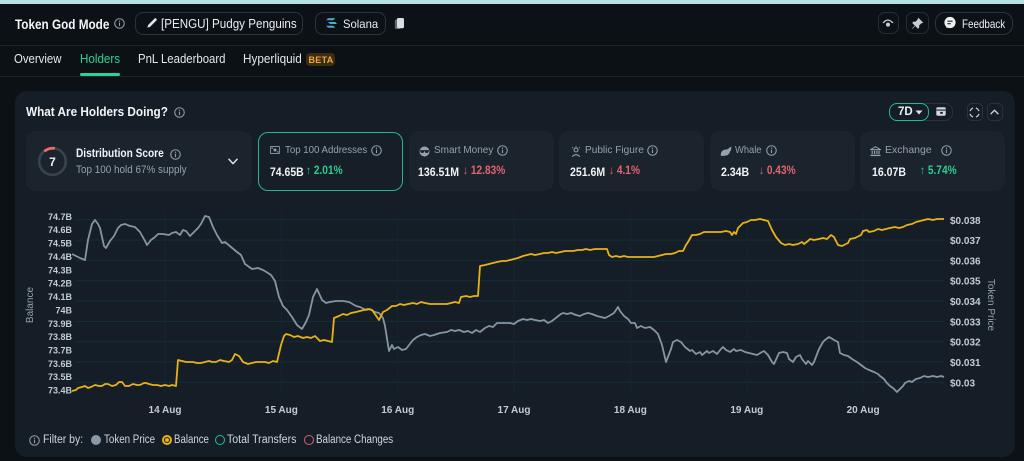 This screenshot has height=461, width=1024. What do you see at coordinates (962, 383) in the screenshot?
I see `svg-text: $0.03` at bounding box center [962, 383].